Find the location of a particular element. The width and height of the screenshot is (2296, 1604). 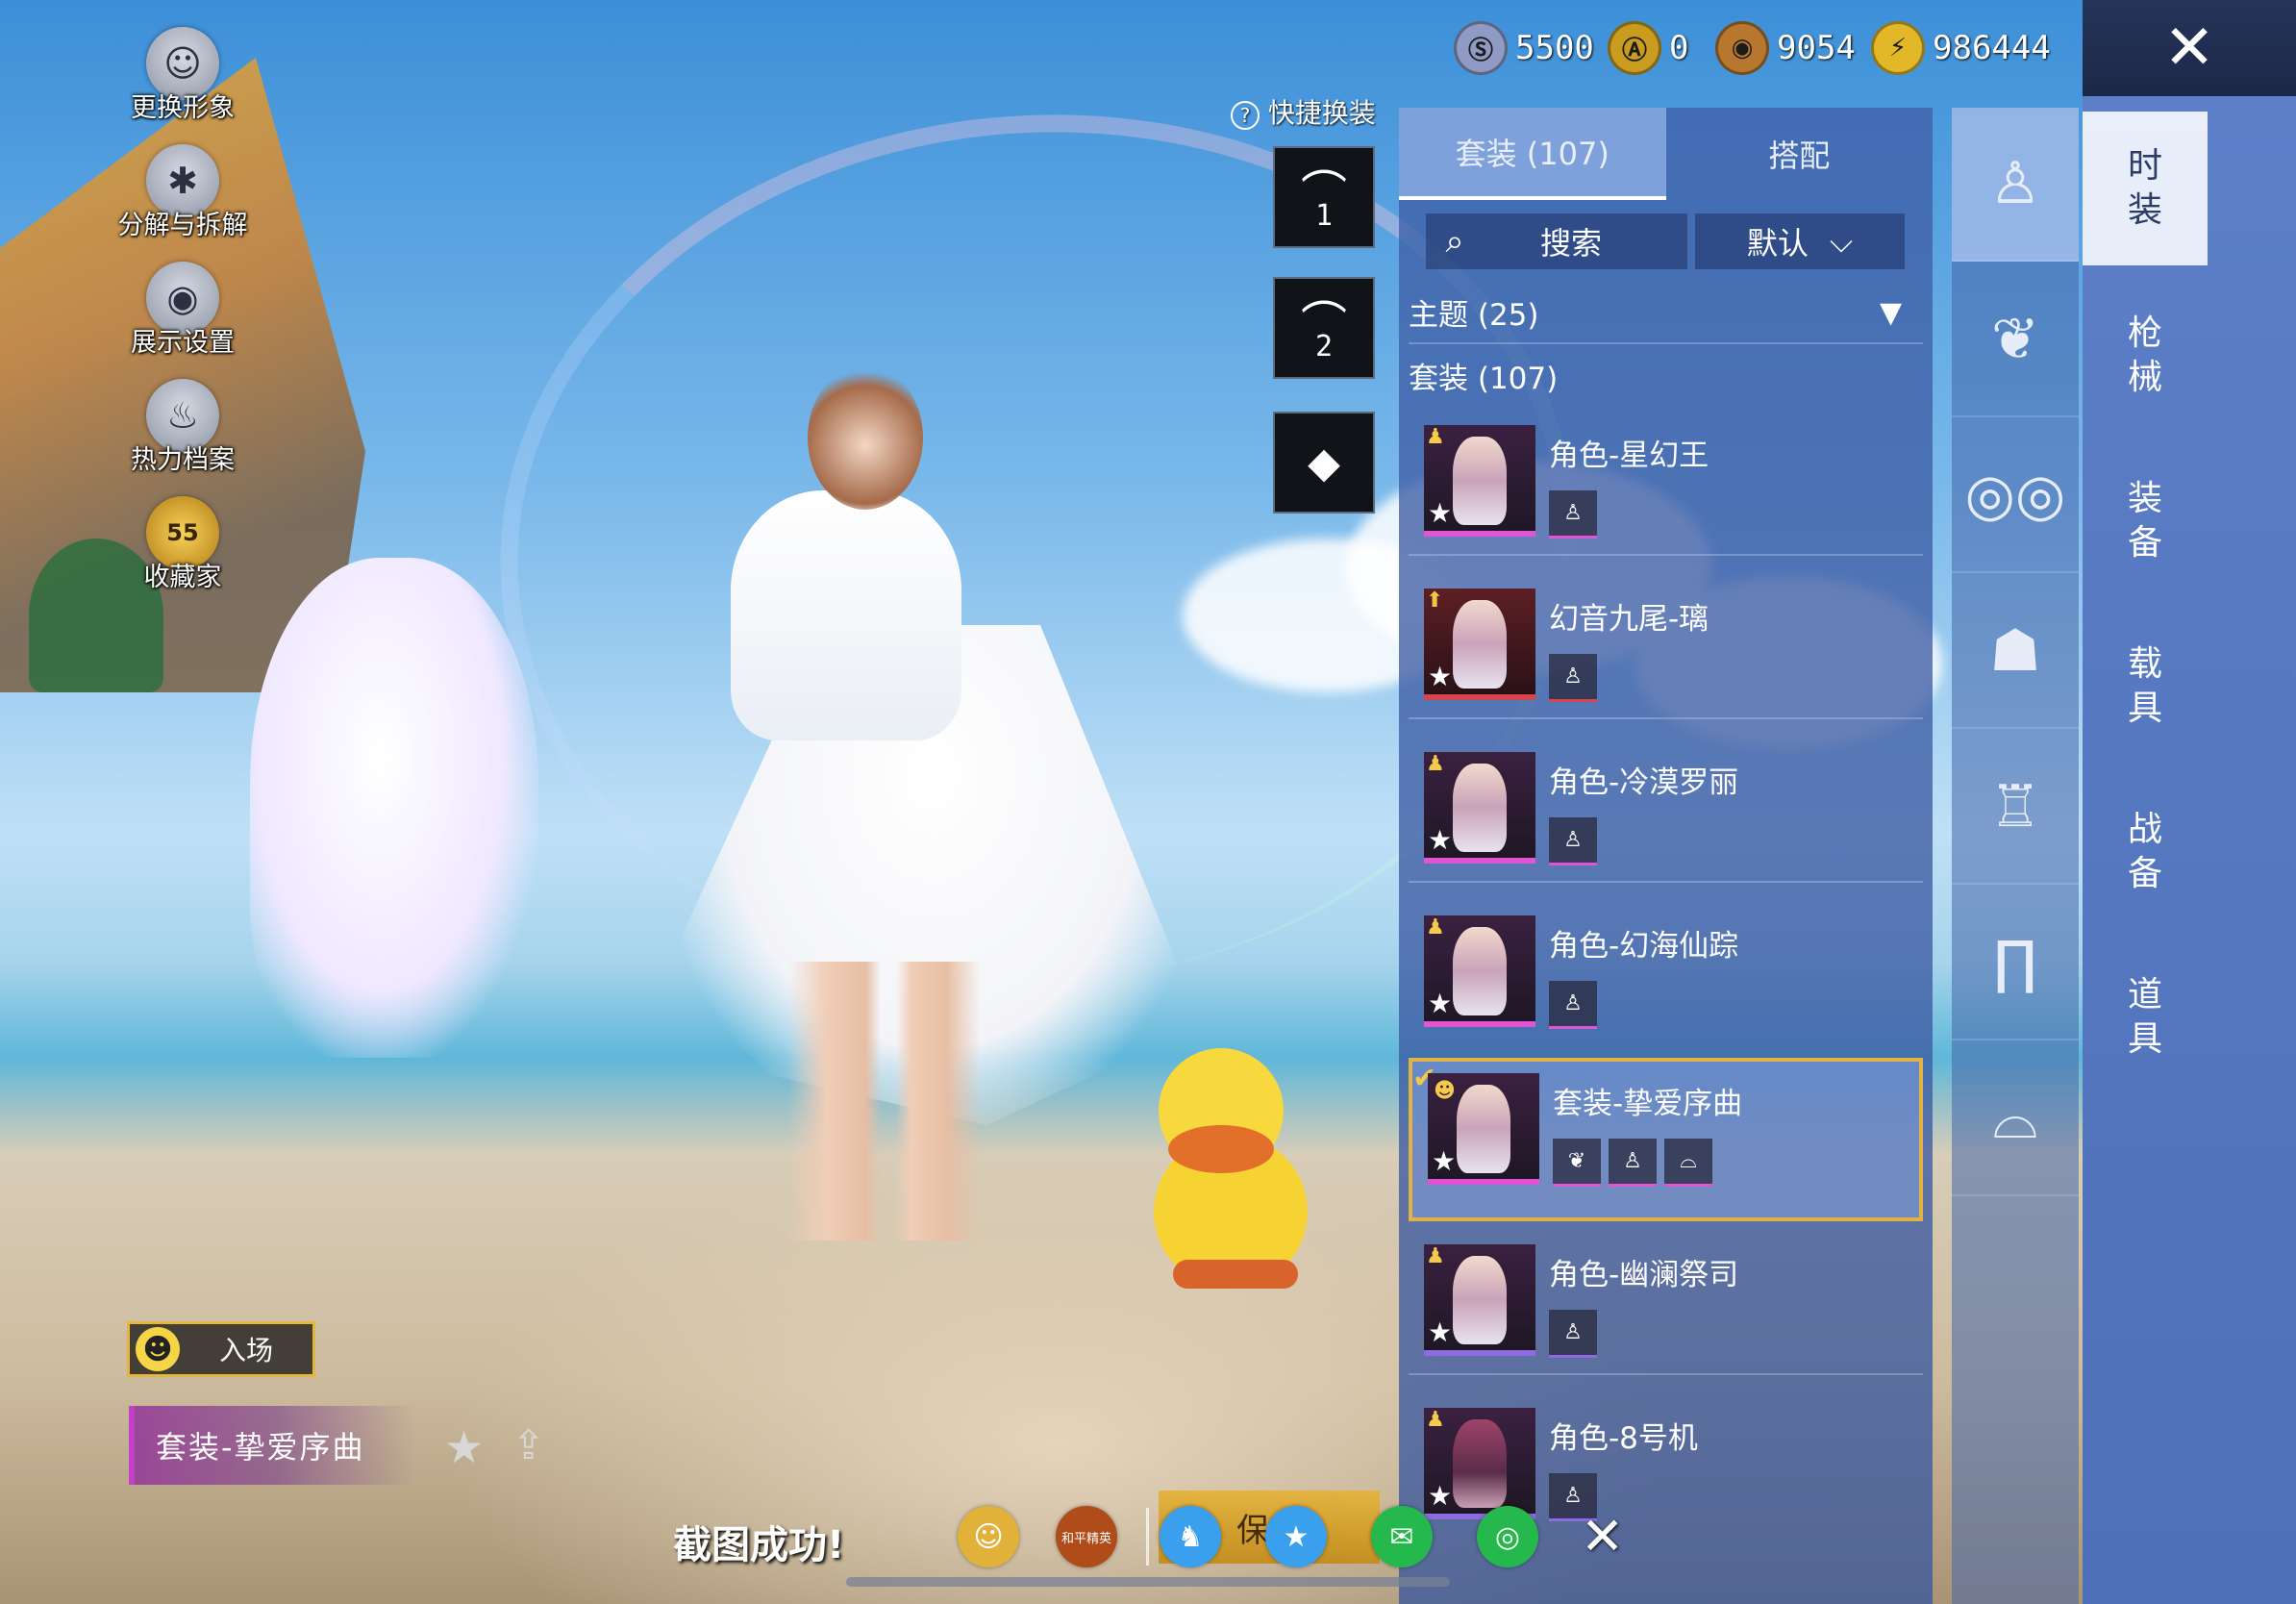

item-thumbnail: ⬆ ★ is located at coordinates (1479, 644).